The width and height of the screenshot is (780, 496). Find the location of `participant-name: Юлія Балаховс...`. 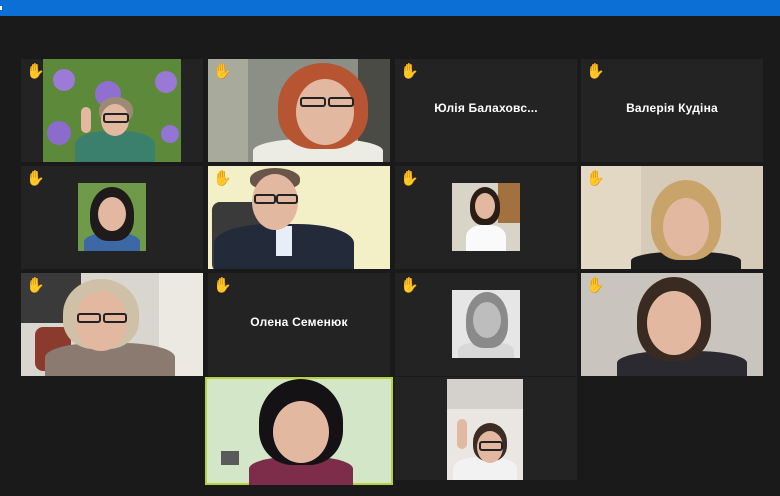

participant-name: Юлія Балаховс... is located at coordinates (486, 108).